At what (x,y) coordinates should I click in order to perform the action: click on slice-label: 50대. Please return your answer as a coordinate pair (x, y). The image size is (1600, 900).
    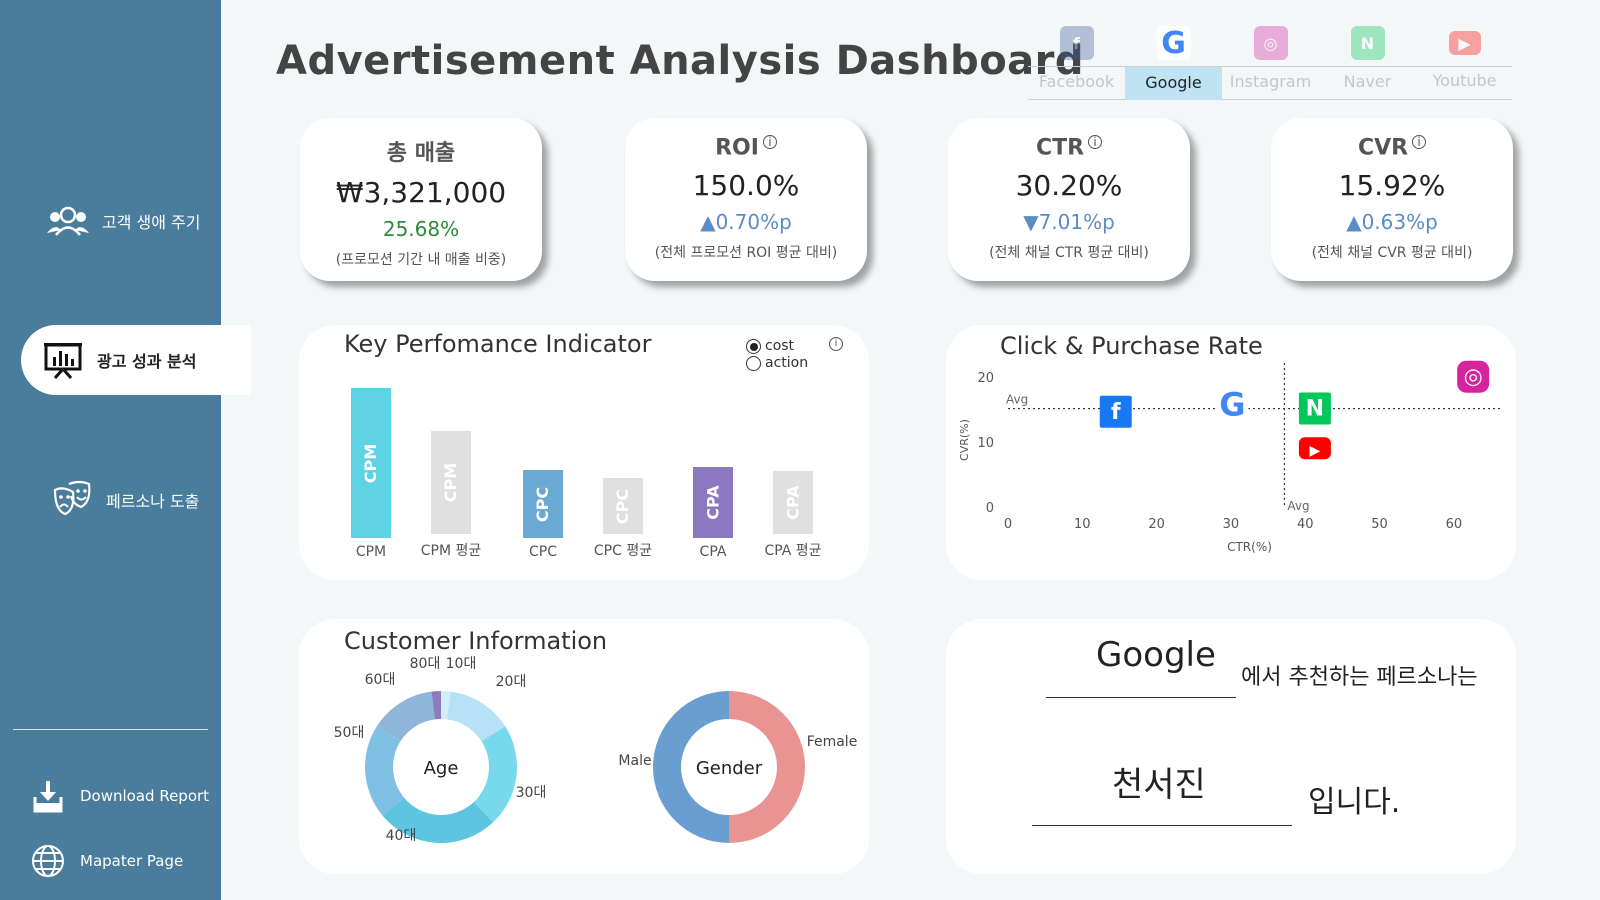
    Looking at the image, I should click on (349, 733).